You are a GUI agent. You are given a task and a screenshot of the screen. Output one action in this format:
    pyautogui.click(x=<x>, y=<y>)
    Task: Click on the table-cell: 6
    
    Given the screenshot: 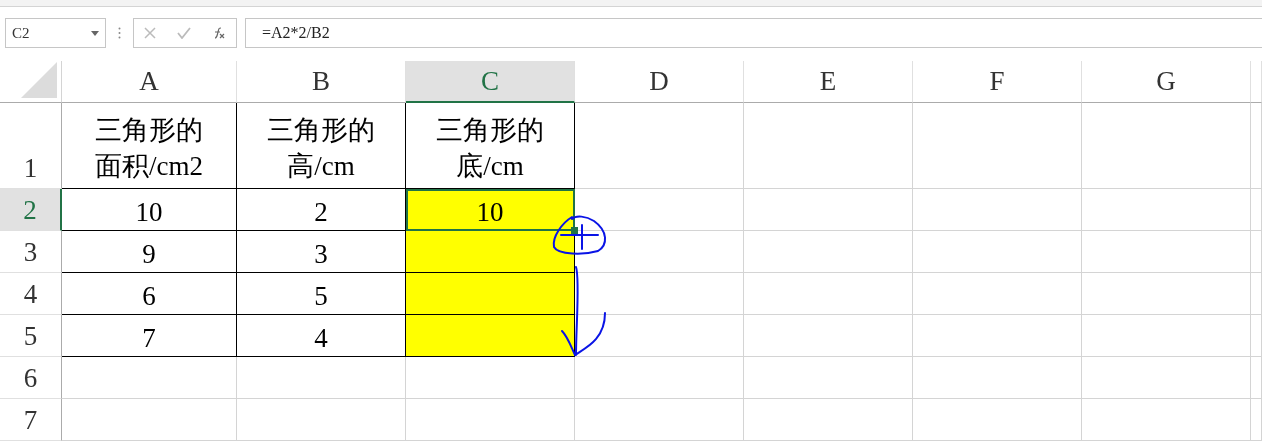 What is the action you would take?
    pyautogui.click(x=149, y=294)
    